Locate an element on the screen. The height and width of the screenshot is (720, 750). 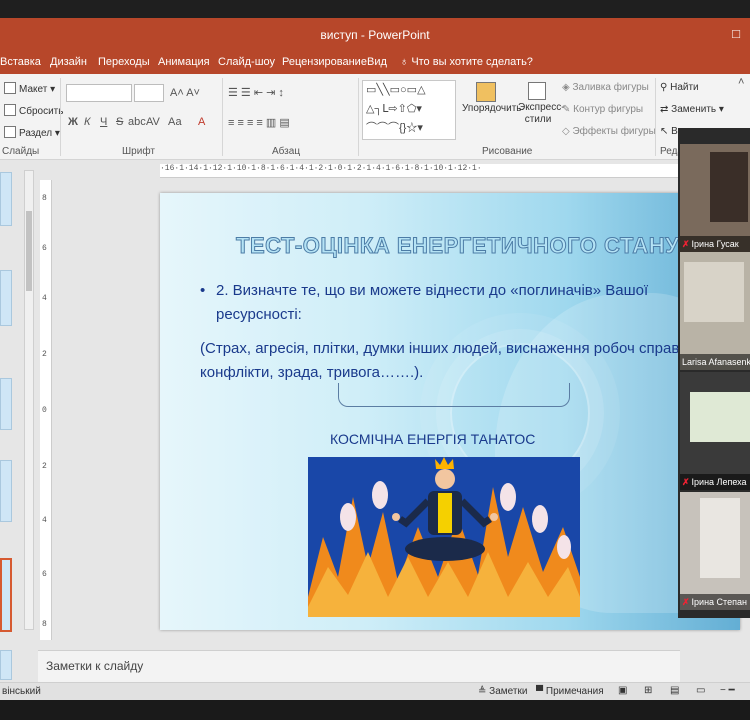
tab-view: Вид is located at coordinates (377, 62).